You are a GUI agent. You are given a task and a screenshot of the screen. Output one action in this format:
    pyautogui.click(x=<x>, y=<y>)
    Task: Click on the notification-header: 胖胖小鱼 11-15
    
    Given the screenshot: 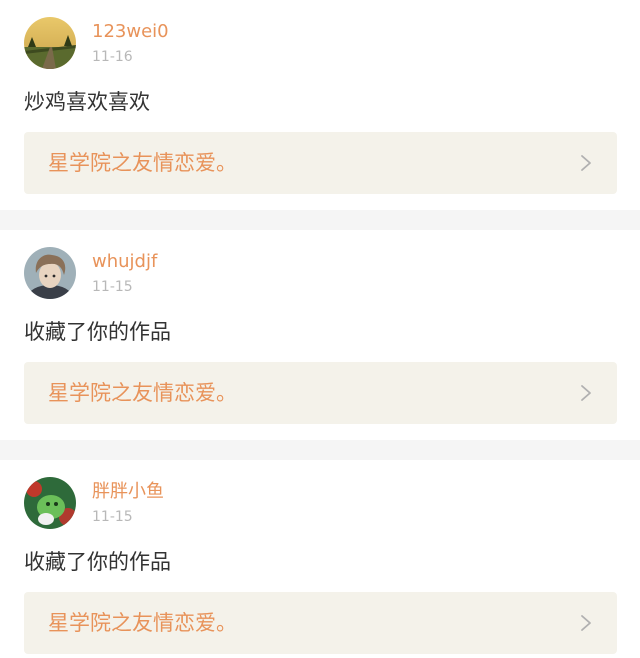 What is the action you would take?
    pyautogui.click(x=94, y=503)
    